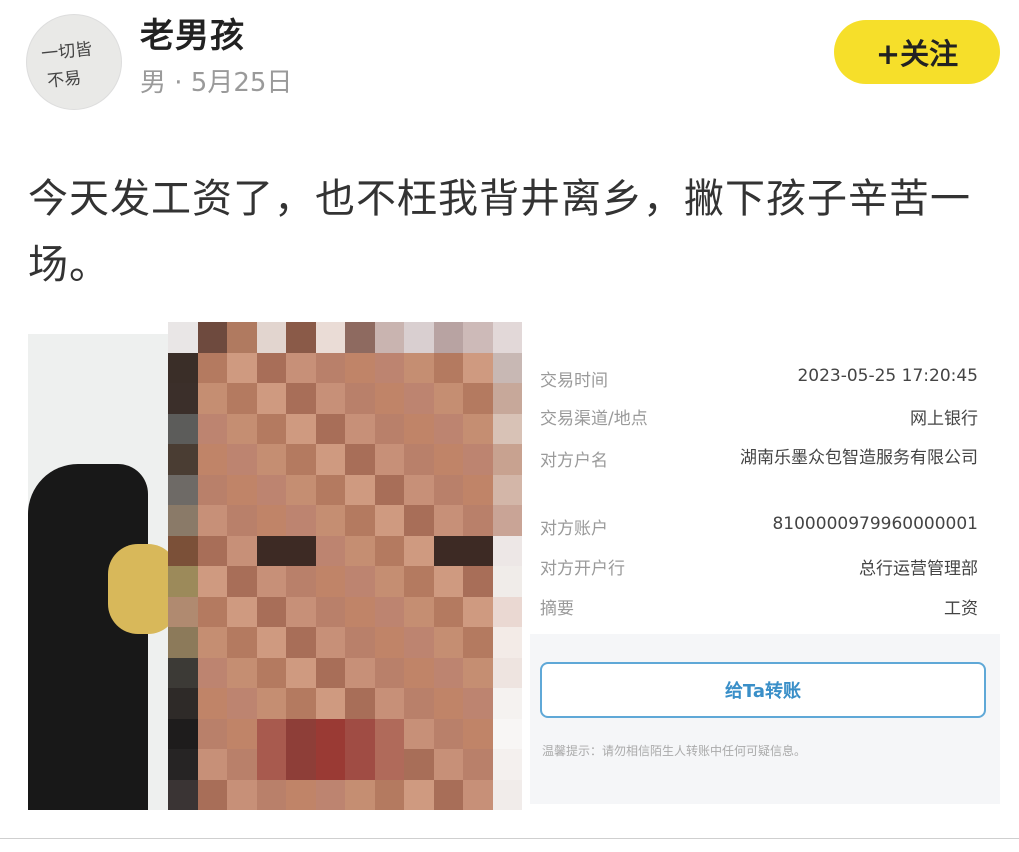 Image resolution: width=1019 pixels, height=852 pixels. I want to click on receipt-label: 对方开户行, so click(582, 569).